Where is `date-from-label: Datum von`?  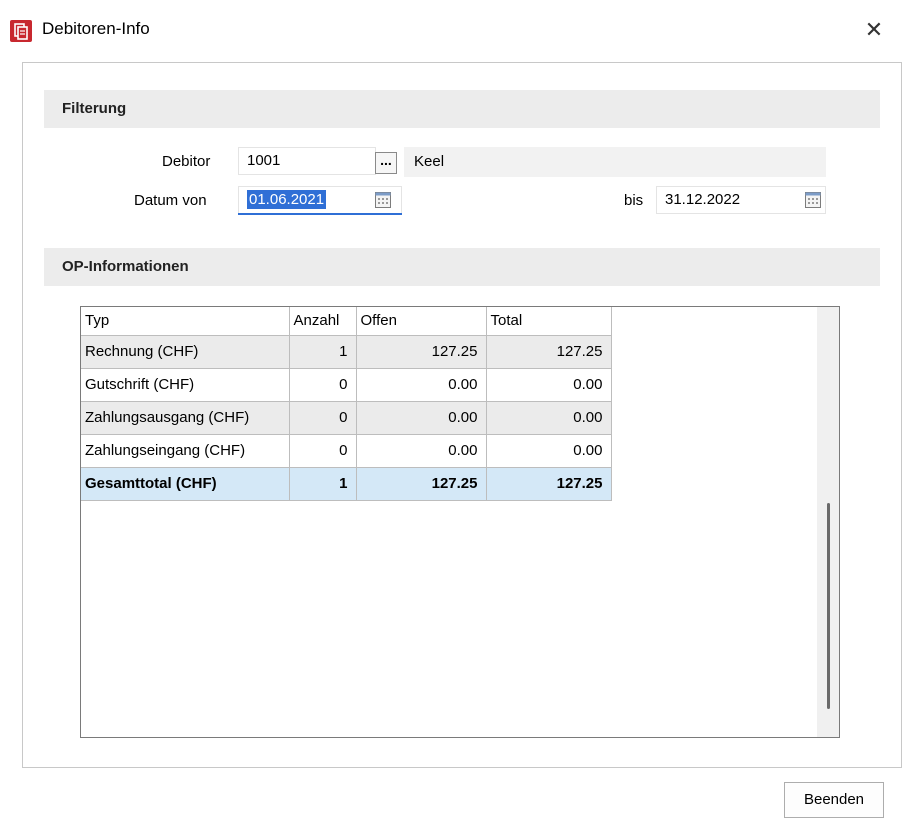
date-from-label: Datum von is located at coordinates (170, 200).